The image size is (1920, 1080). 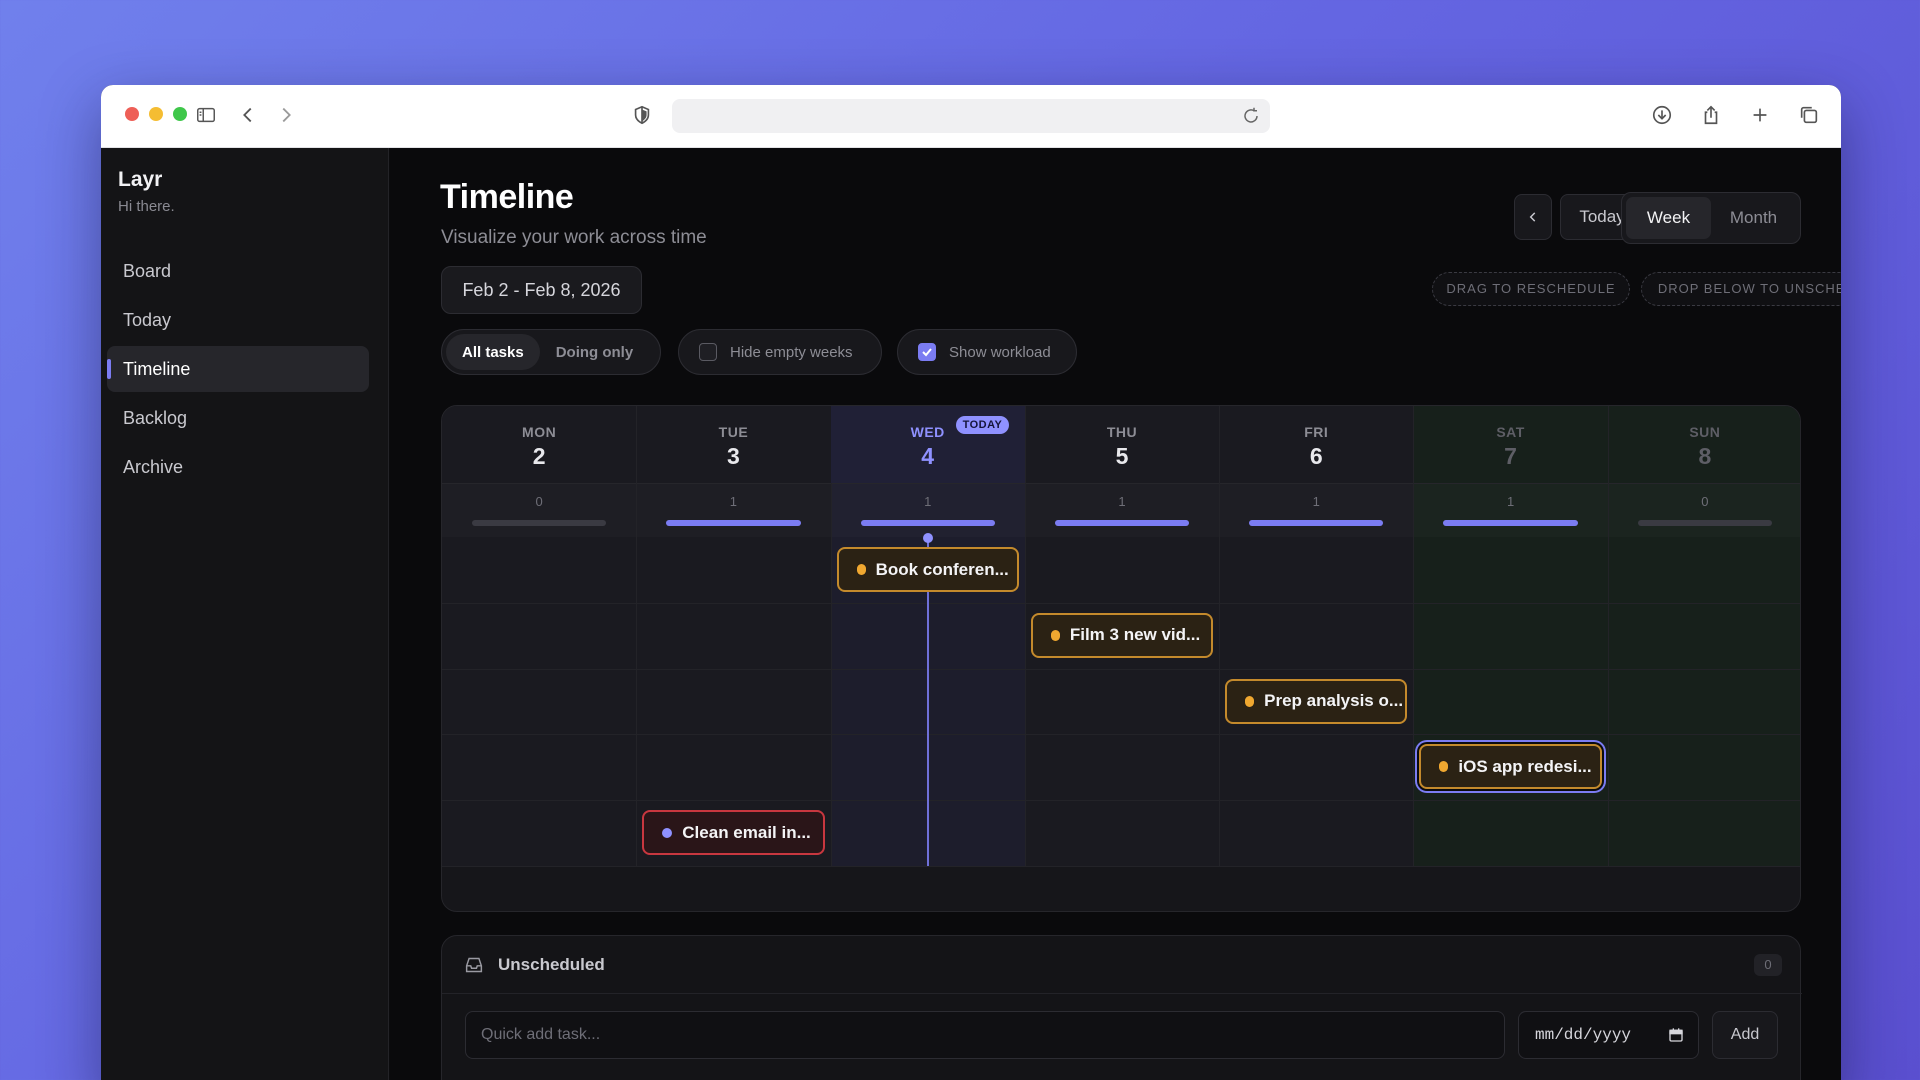 I want to click on greeting: Hi there., so click(x=146, y=206).